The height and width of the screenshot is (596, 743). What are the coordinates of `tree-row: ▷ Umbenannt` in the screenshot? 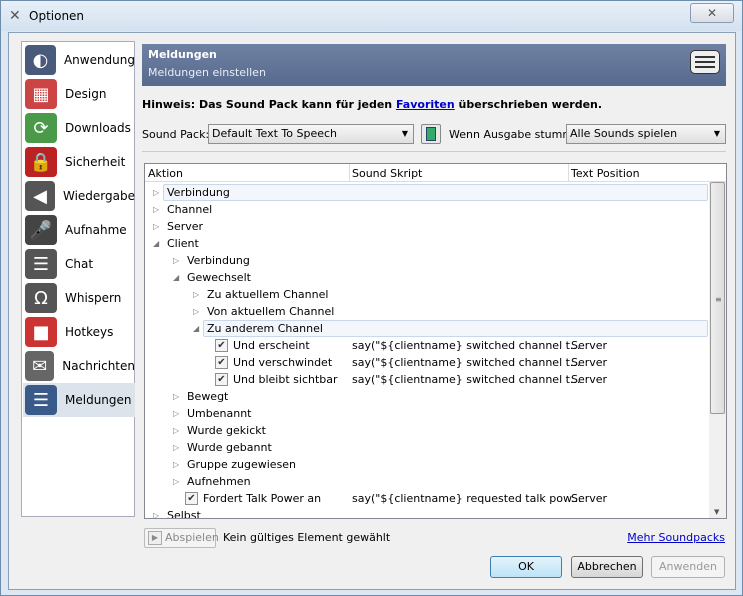 It's located at (426, 413).